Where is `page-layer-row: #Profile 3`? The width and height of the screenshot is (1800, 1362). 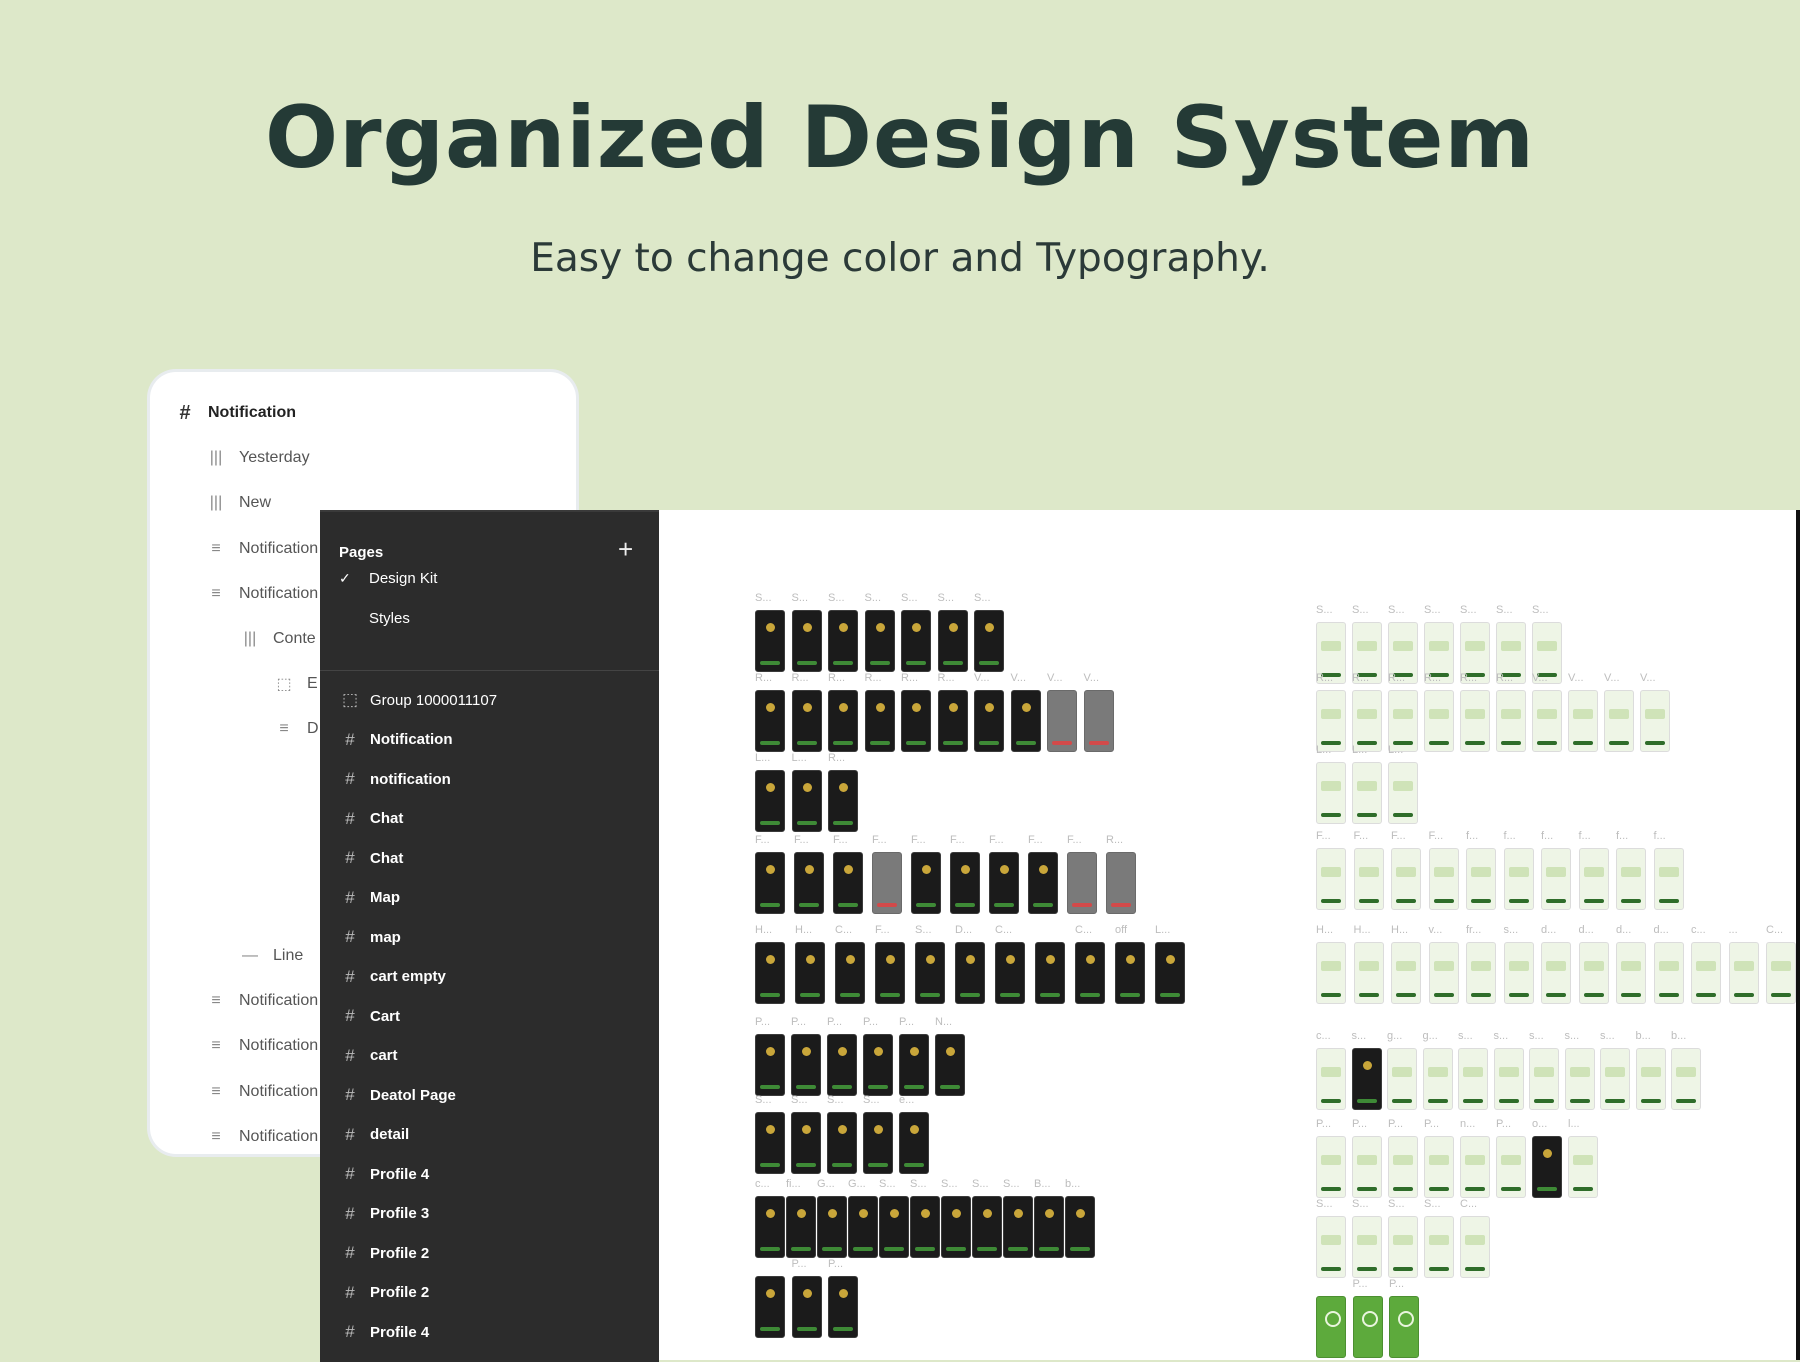
page-layer-row: #Profile 3 is located at coordinates (385, 1214).